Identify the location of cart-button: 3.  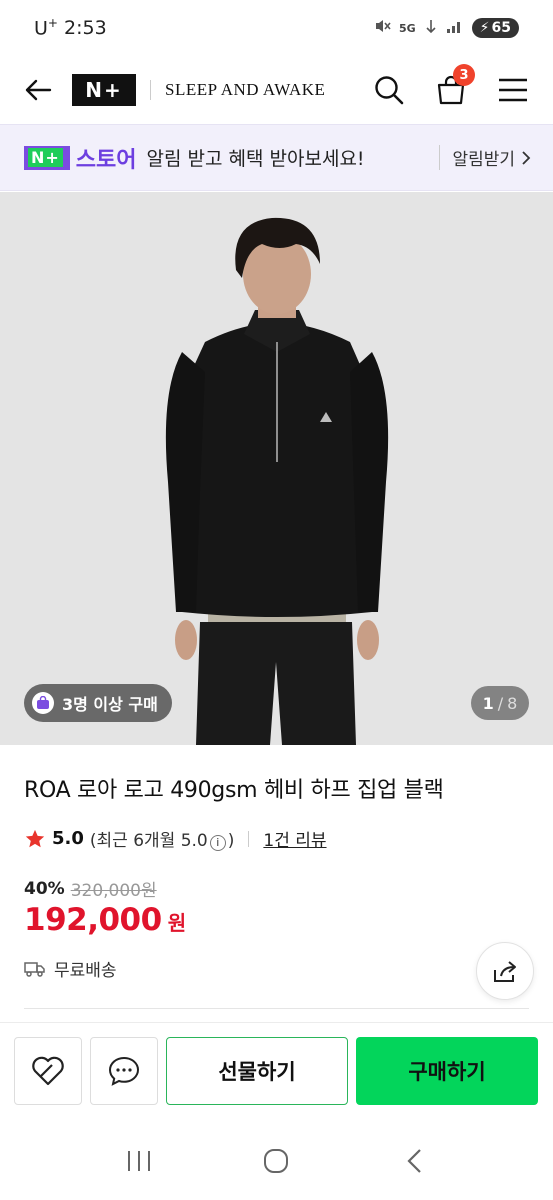
(454, 86).